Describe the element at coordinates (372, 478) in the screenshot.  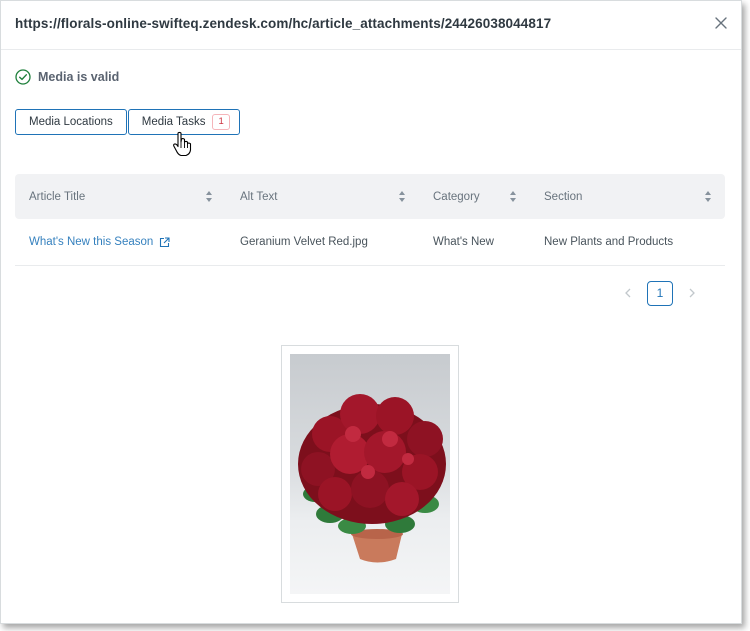
I see `flower-pot-image` at that location.